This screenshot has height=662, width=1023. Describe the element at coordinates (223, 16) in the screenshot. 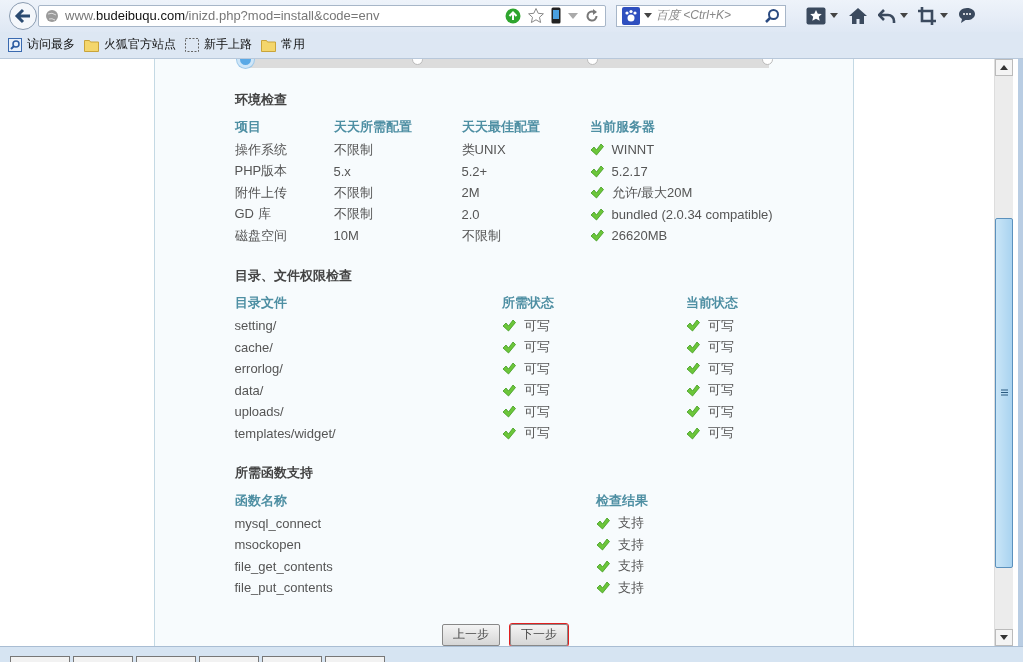

I see `url-text: www.budeibuqu.com/inizd.php?mod=install&code=env` at that location.